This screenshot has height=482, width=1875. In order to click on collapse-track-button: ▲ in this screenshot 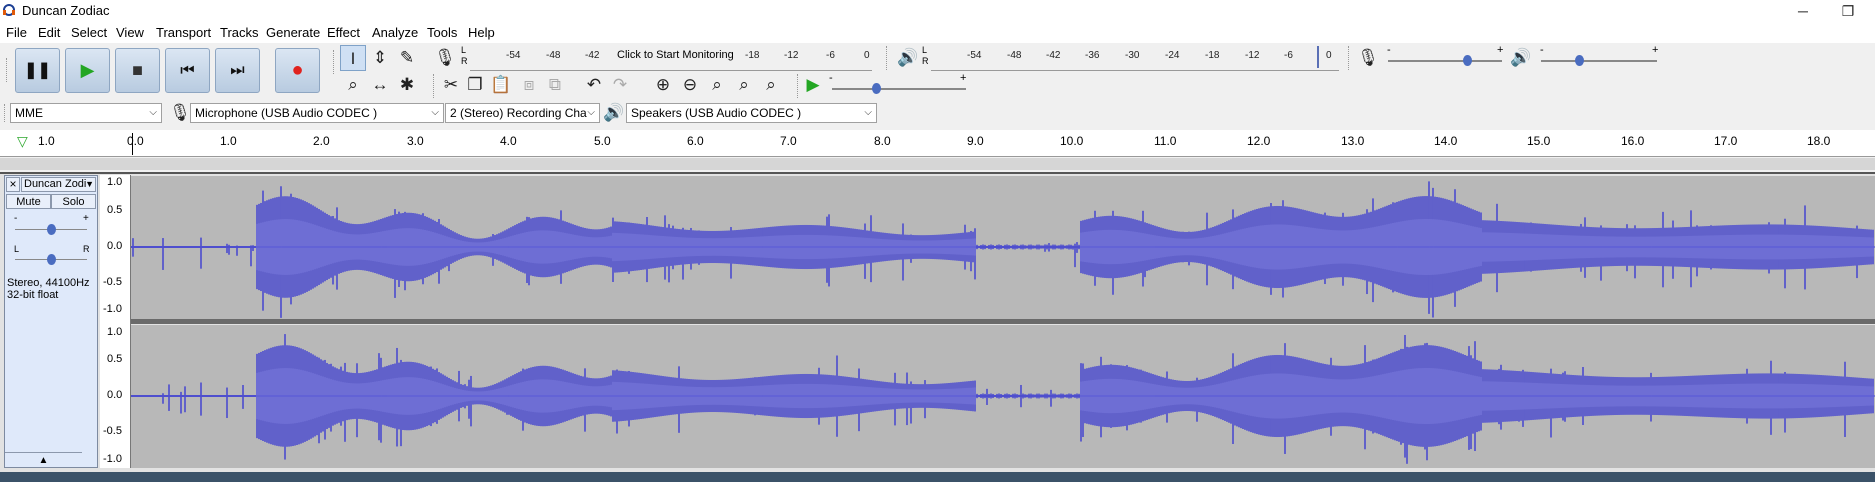, I will do `click(43, 460)`.